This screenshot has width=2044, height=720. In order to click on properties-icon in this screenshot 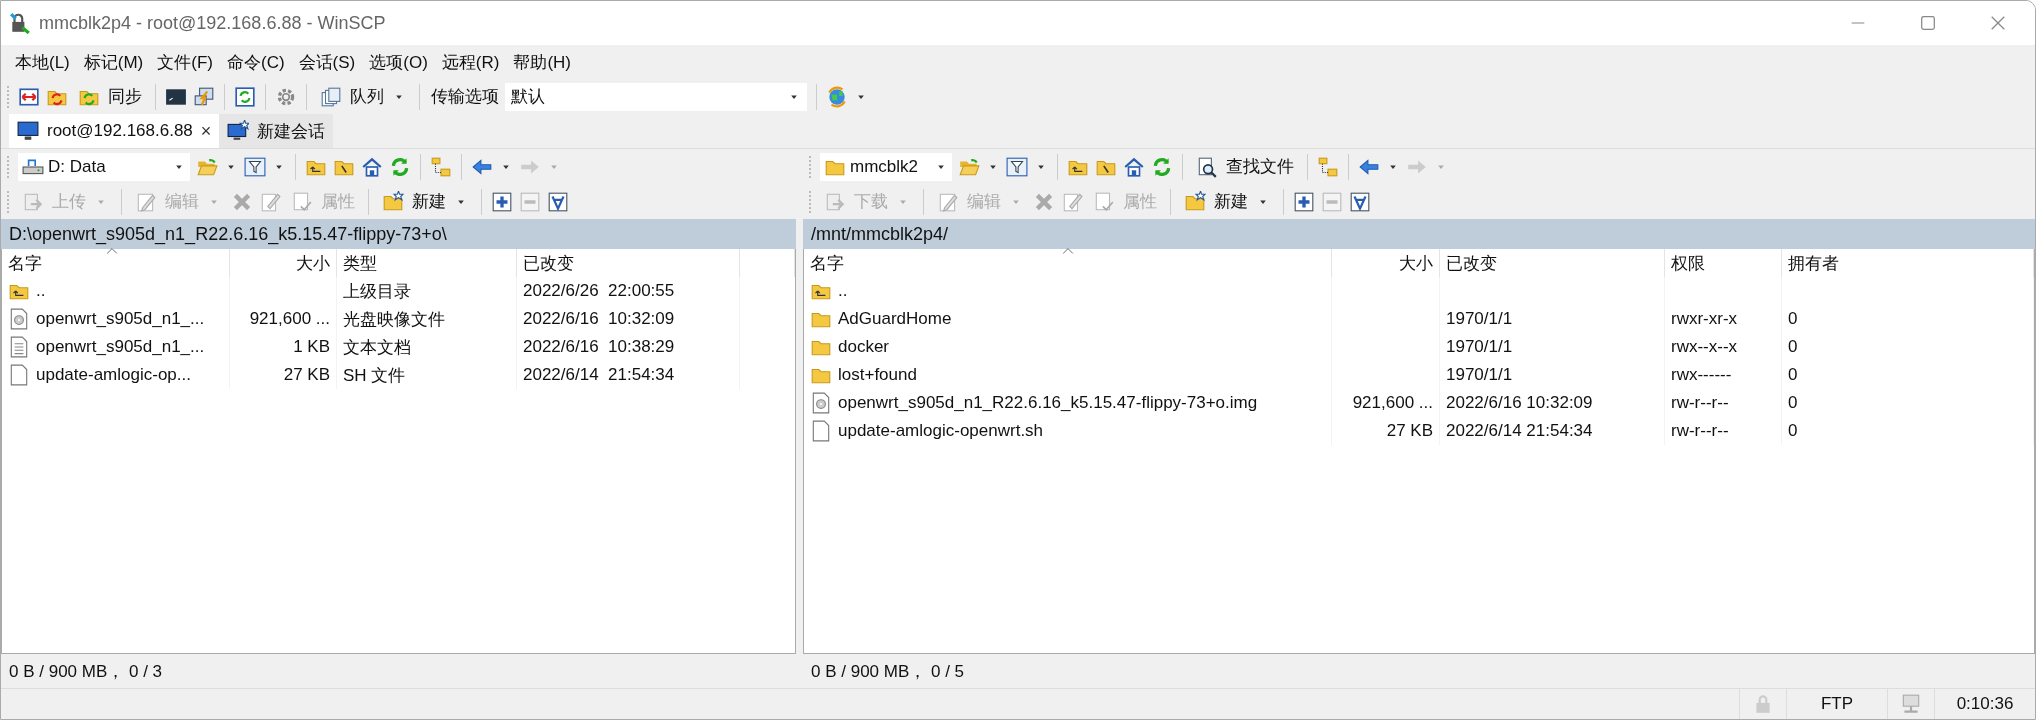, I will do `click(1104, 201)`.